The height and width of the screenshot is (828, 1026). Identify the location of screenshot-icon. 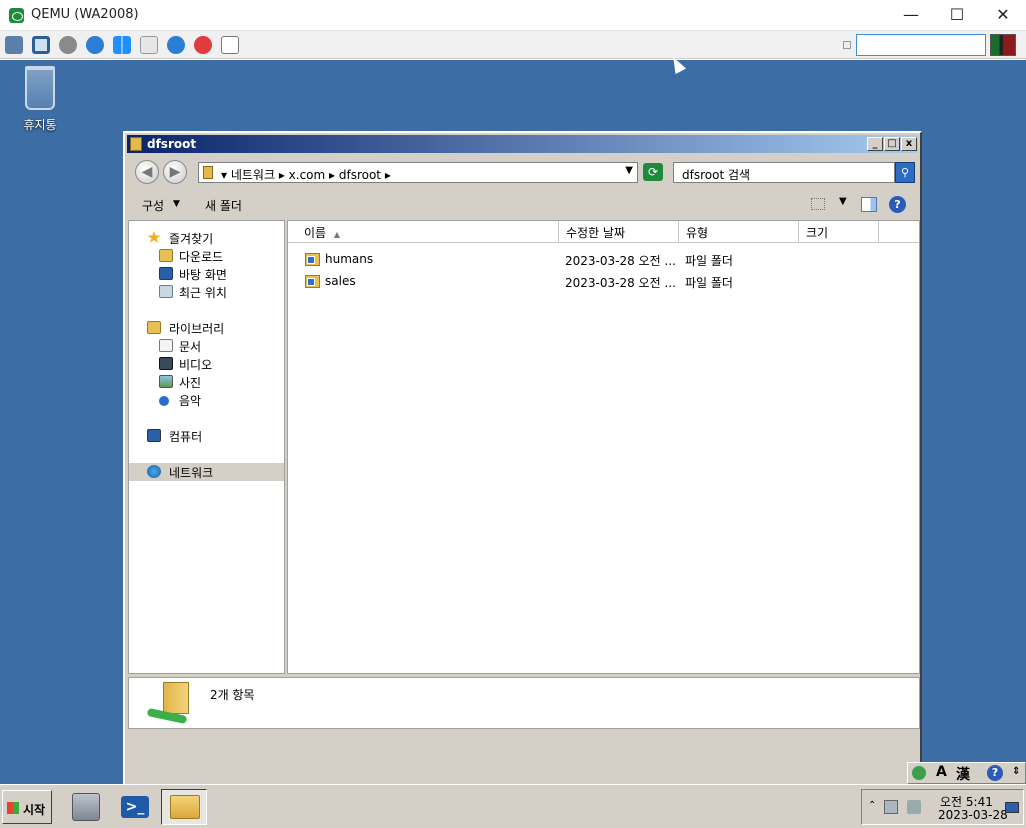
(230, 45).